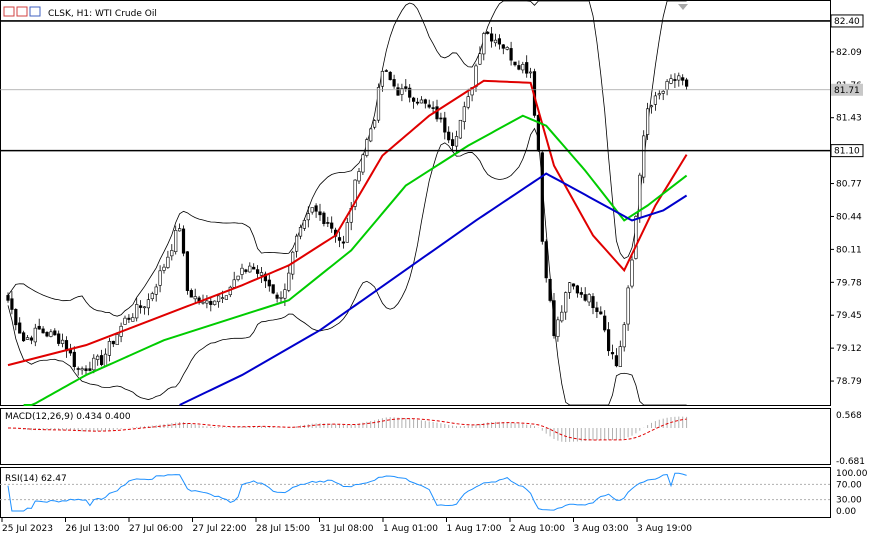 Image resolution: width=874 pixels, height=538 pixels. Describe the element at coordinates (849, 382) in the screenshot. I see `price-tick-label: 78.79` at that location.